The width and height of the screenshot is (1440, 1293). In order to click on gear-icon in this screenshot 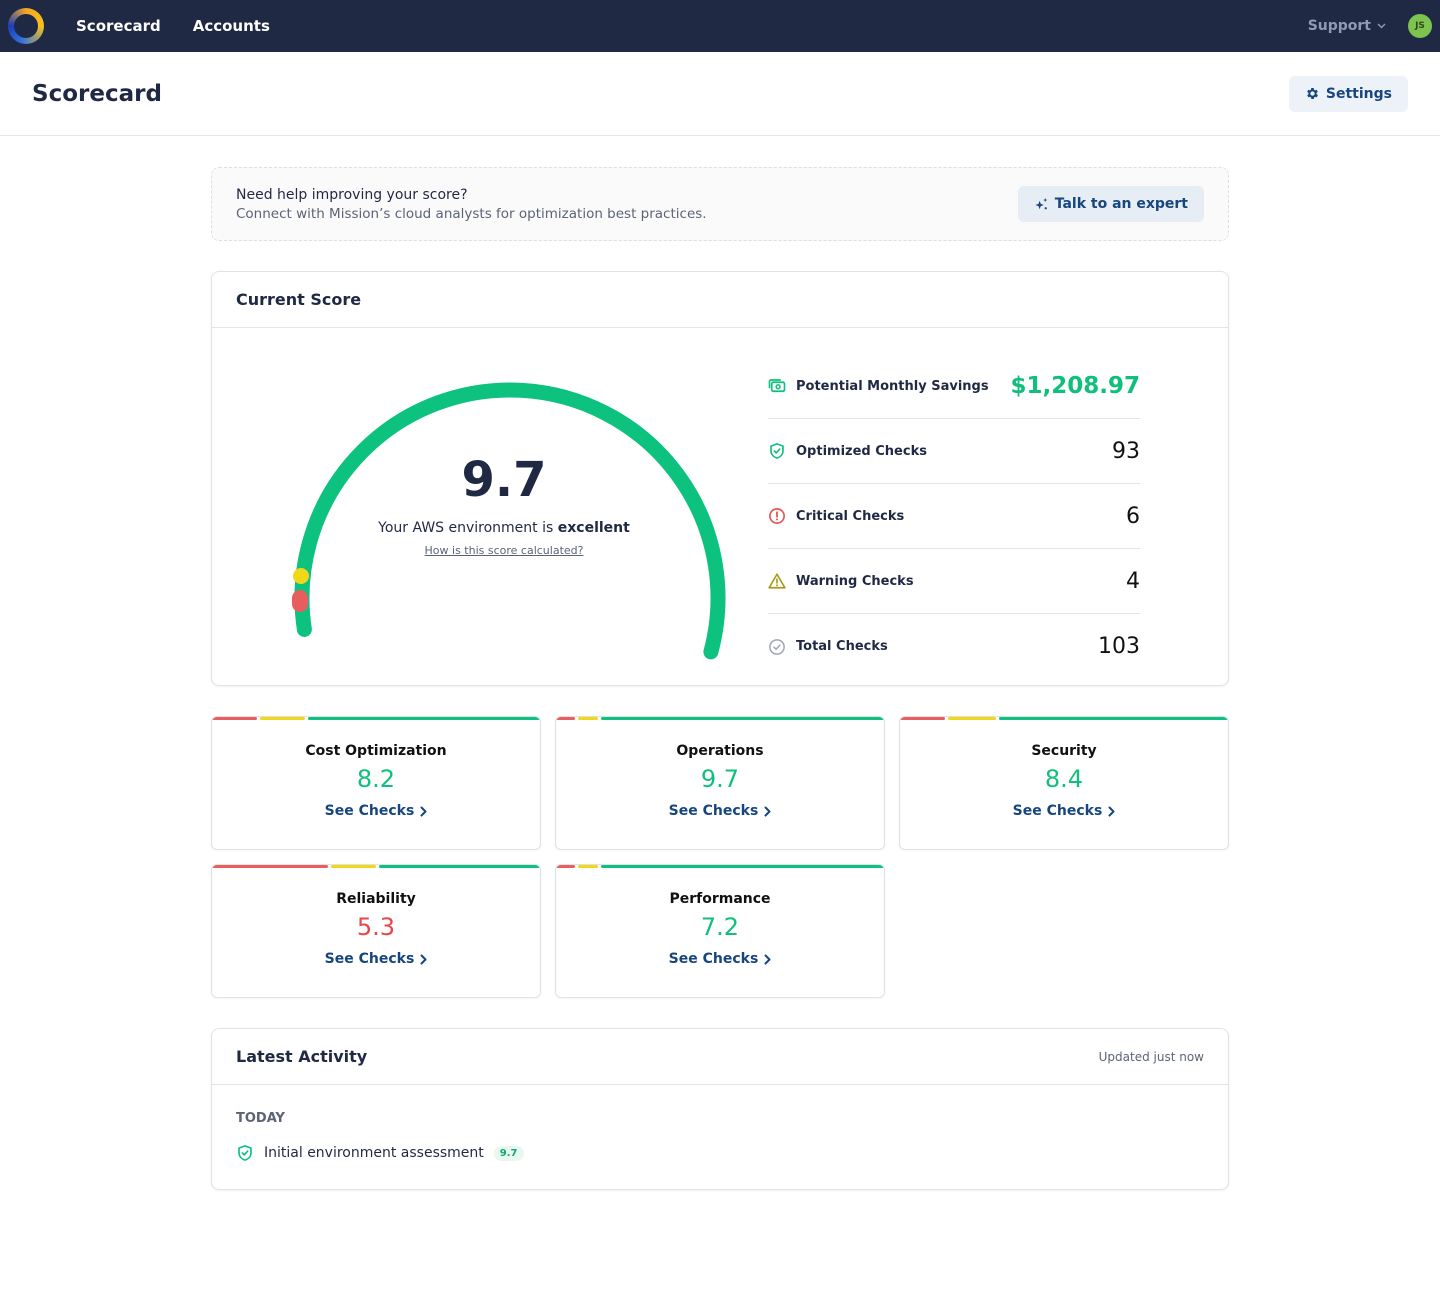, I will do `click(1312, 93)`.